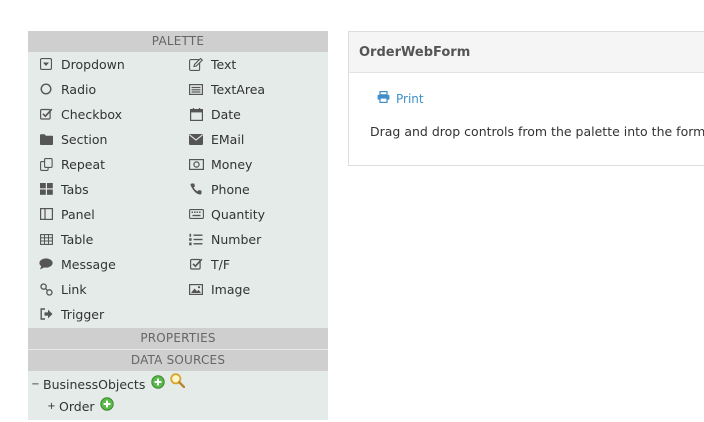 The image size is (704, 422). What do you see at coordinates (92, 114) in the screenshot?
I see `palette-item-label: Checkbox` at bounding box center [92, 114].